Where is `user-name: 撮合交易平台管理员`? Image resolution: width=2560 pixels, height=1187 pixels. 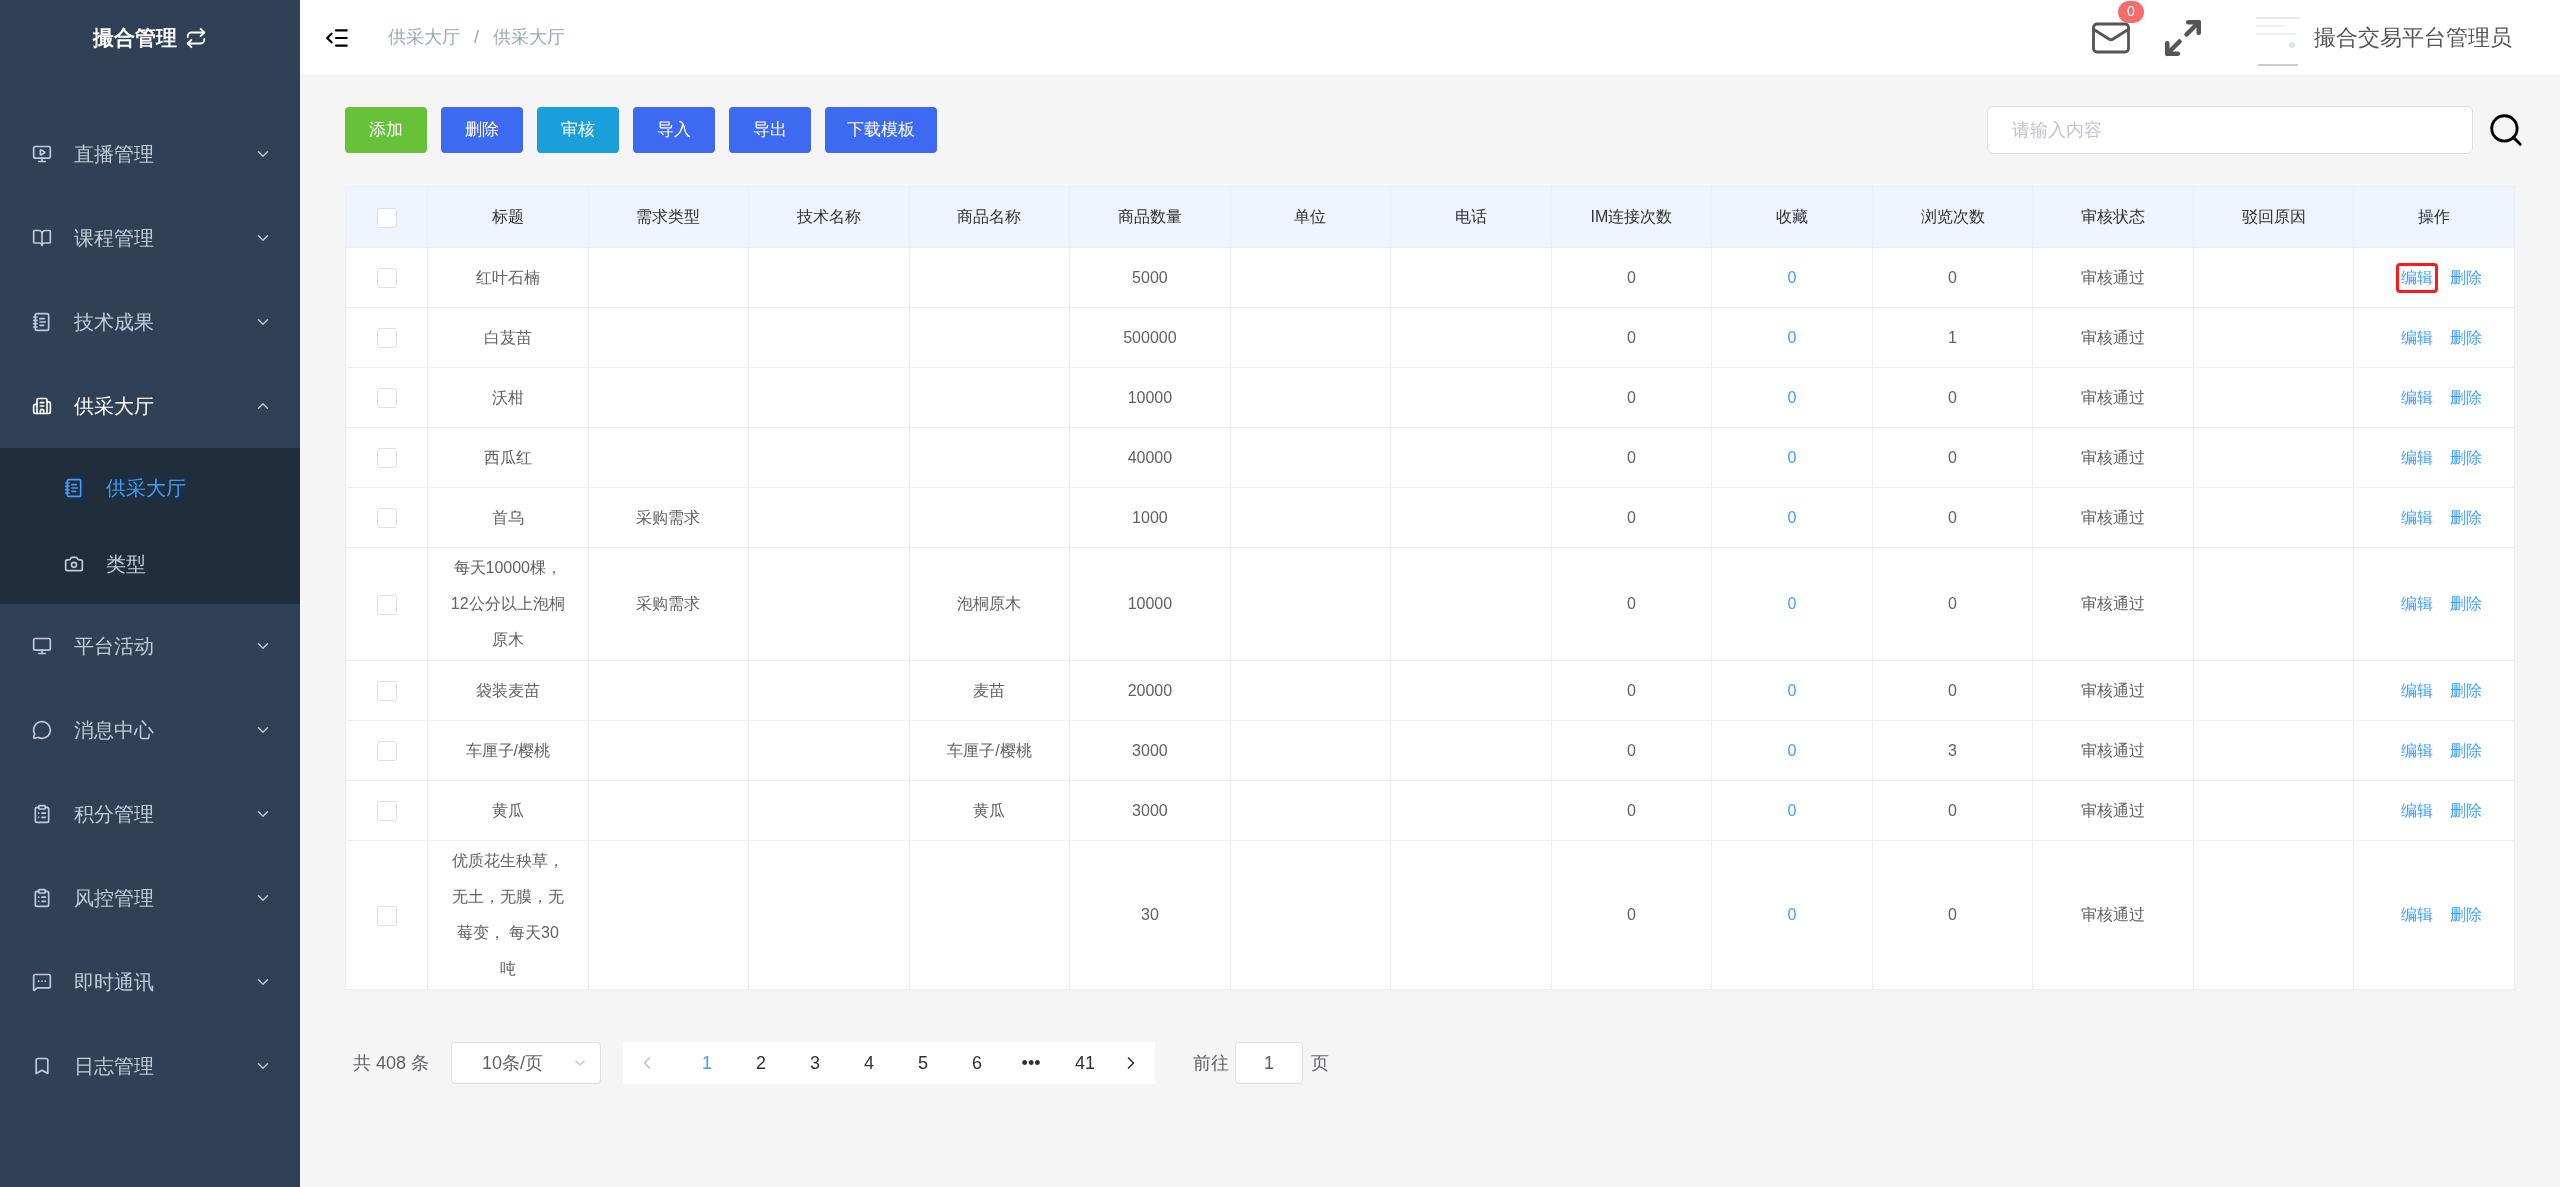
user-name: 撮合交易平台管理员 is located at coordinates (2413, 37).